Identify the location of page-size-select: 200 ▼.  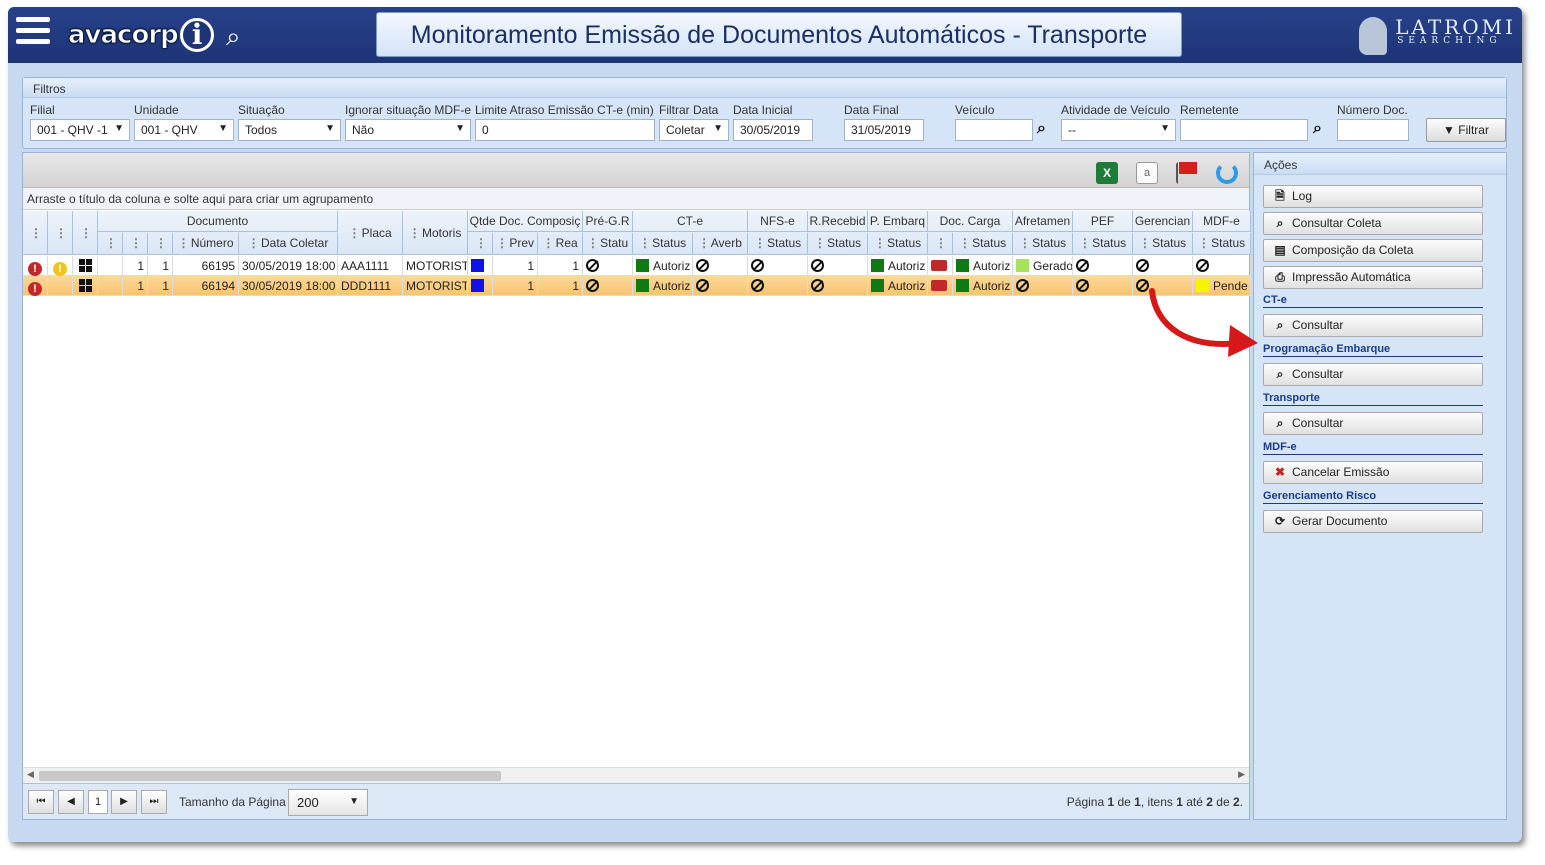
(328, 802).